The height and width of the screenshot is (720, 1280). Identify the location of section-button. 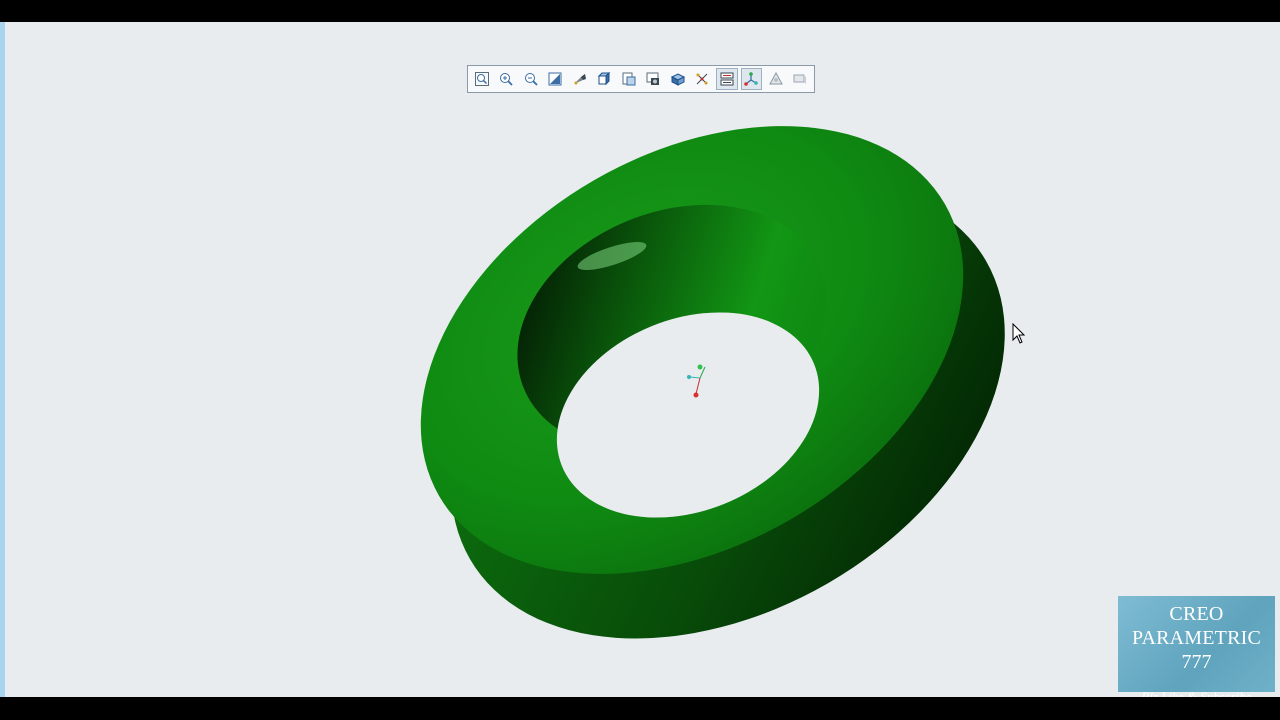
(678, 79).